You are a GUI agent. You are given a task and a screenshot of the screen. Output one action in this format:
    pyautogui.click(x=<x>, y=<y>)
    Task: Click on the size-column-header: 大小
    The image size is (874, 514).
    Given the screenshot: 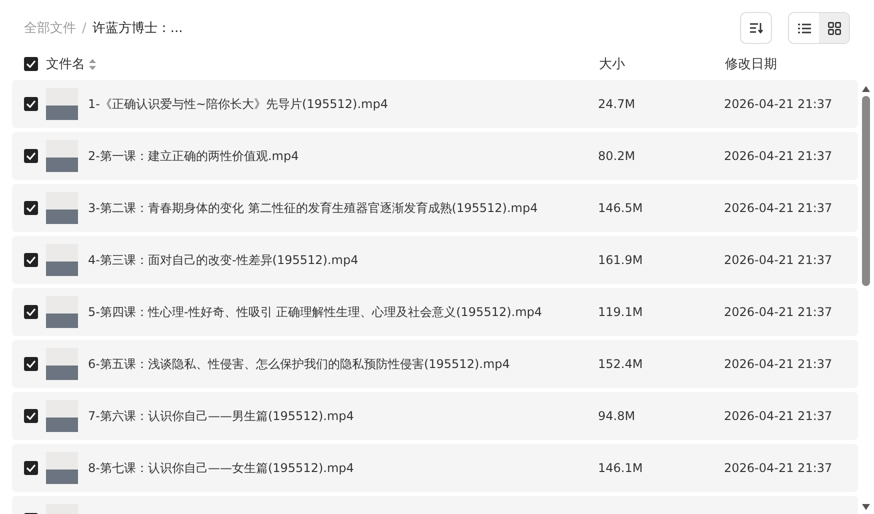 What is the action you would take?
    pyautogui.click(x=662, y=64)
    